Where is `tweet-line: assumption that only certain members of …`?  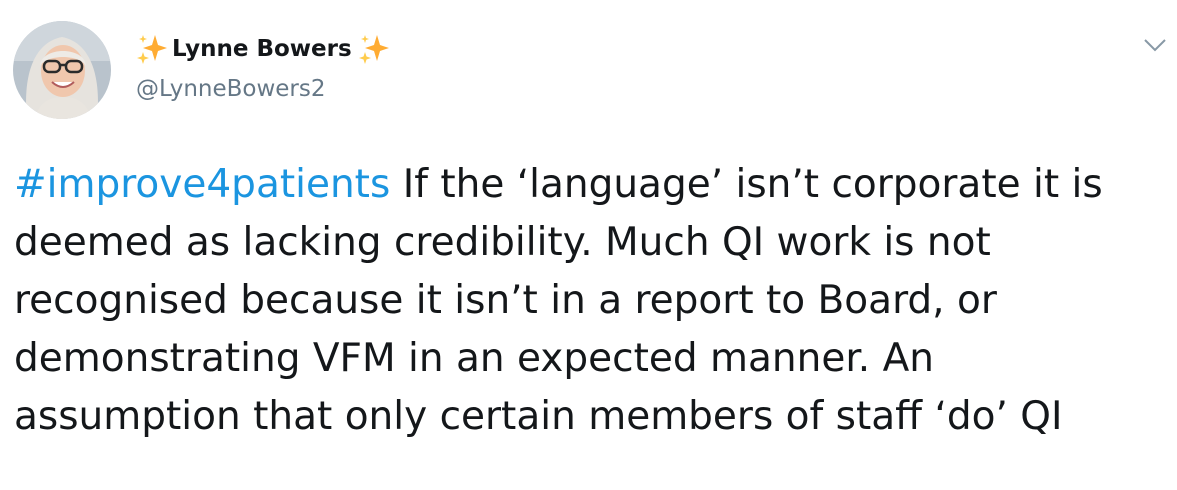
tweet-line: assumption that only certain members of … is located at coordinates (538, 416).